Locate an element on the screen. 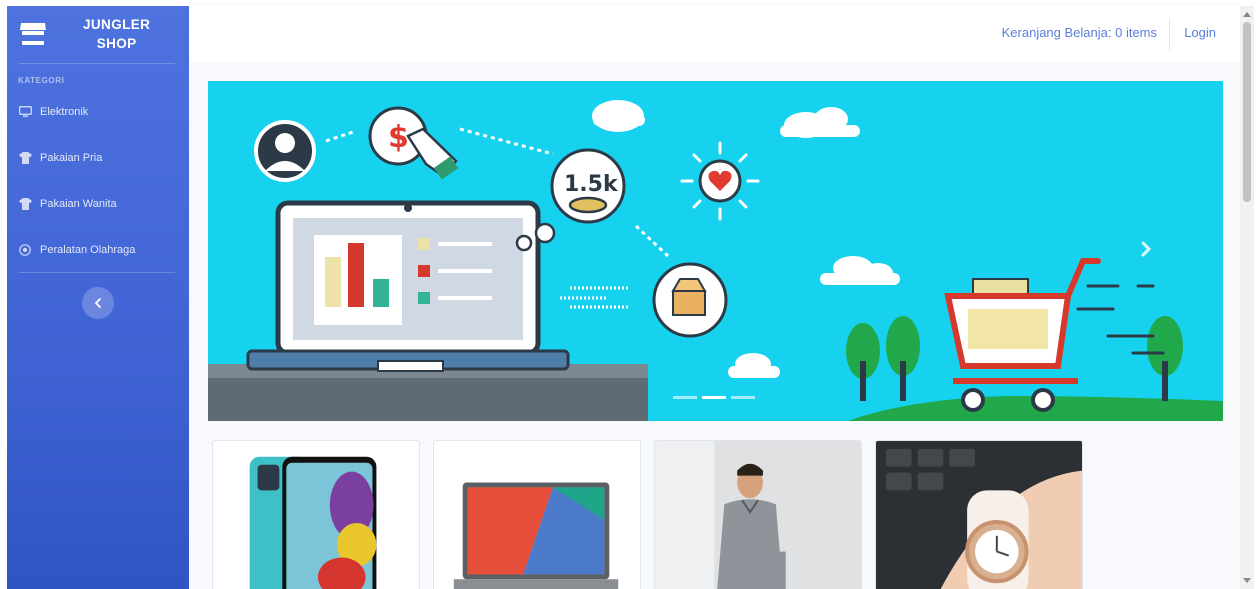 The height and width of the screenshot is (589, 1260). page-scrollbar is located at coordinates (1247, 297).